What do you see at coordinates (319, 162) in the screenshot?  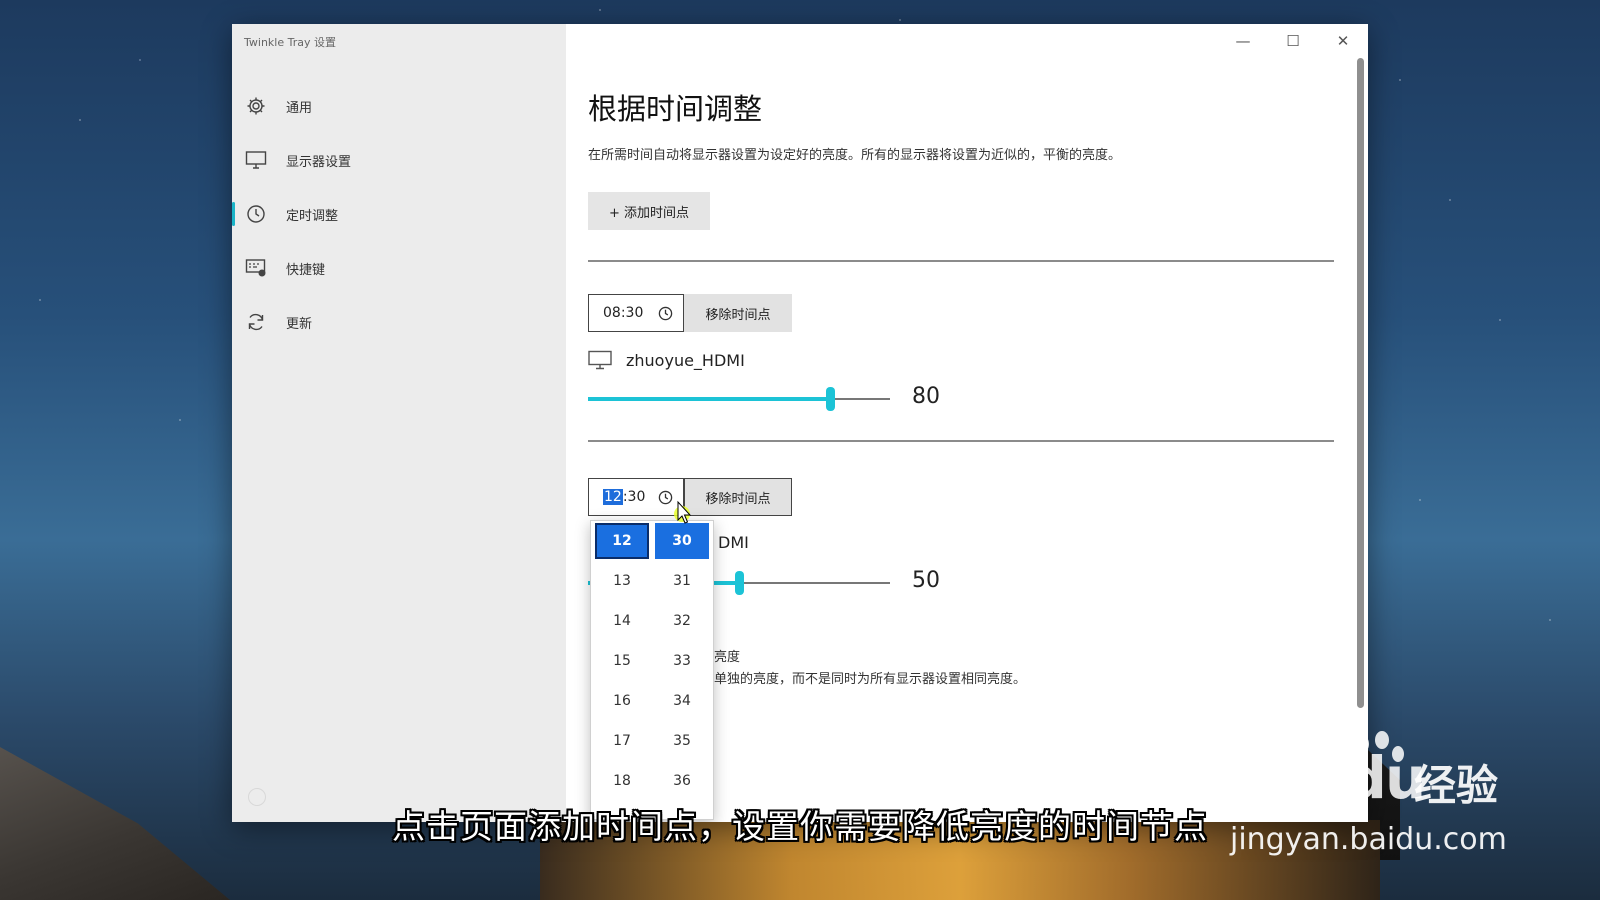 I see `sidebar-item-label: 显示器设置` at bounding box center [319, 162].